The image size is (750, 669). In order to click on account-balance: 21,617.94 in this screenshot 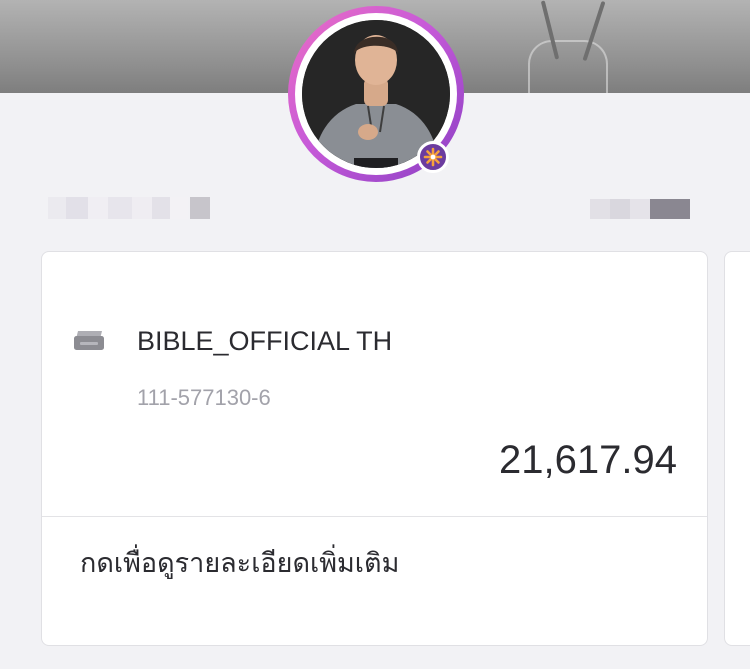, I will do `click(588, 460)`.